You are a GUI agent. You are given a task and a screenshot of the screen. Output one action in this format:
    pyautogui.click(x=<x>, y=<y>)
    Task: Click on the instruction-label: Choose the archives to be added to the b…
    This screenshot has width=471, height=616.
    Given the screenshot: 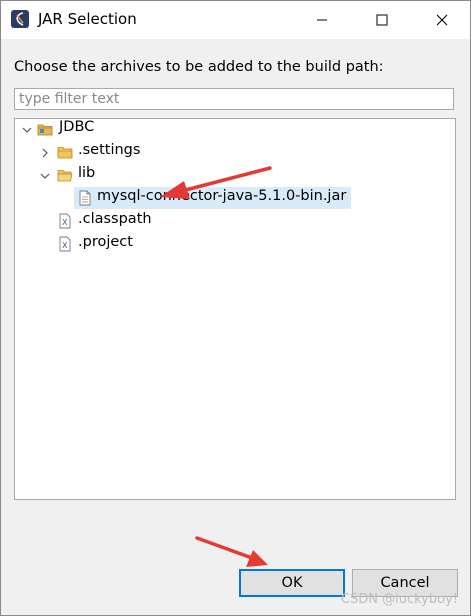 What is the action you would take?
    pyautogui.click(x=199, y=67)
    